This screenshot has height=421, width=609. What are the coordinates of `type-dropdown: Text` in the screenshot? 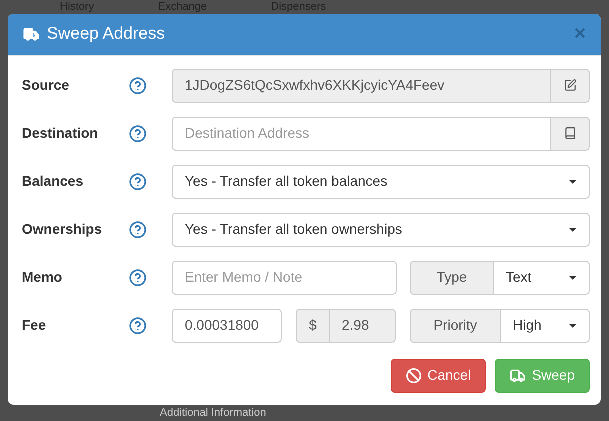 It's located at (542, 277).